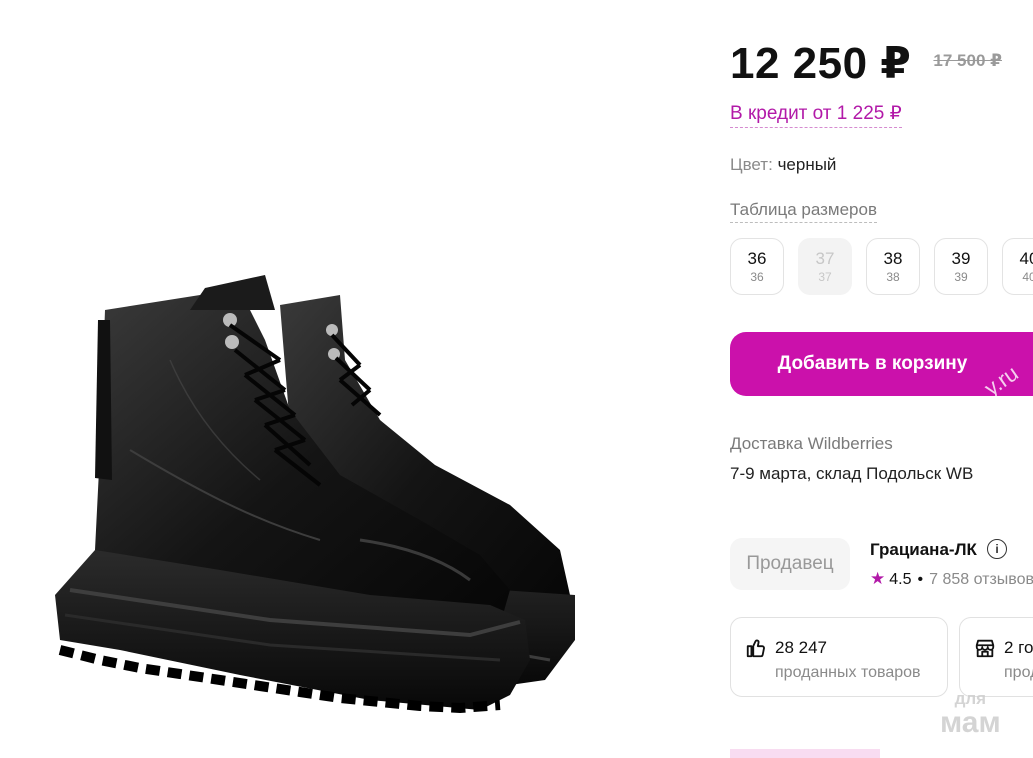 This screenshot has width=1033, height=758. Describe the element at coordinates (811, 443) in the screenshot. I see `delivery-title: Доставка Wildberries` at that location.